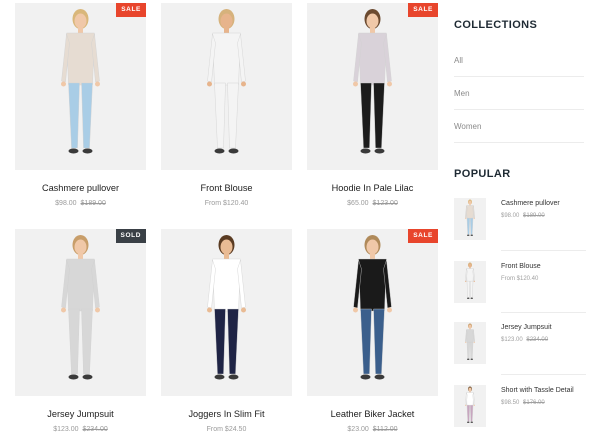 The image size is (600, 440). What do you see at coordinates (226, 414) in the screenshot?
I see `product-name: Joggers In Slim Fit` at bounding box center [226, 414].